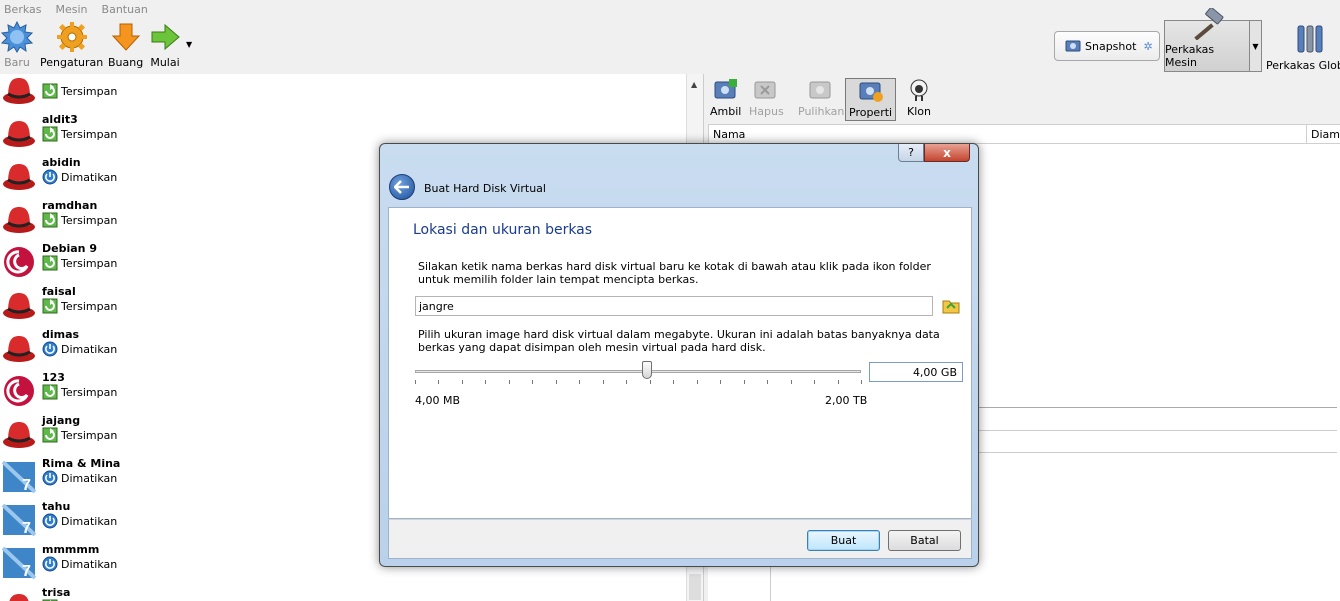 The height and width of the screenshot is (601, 1340). I want to click on perkakas-mesin-button: Perkakas Mesin, so click(1207, 39).